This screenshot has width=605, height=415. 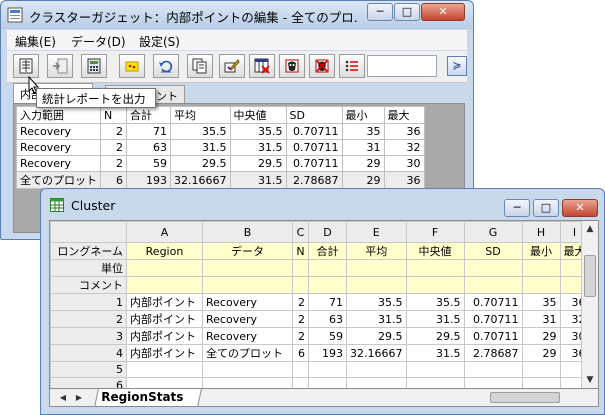 I want to click on long-name-cell: データ, so click(x=247, y=251).